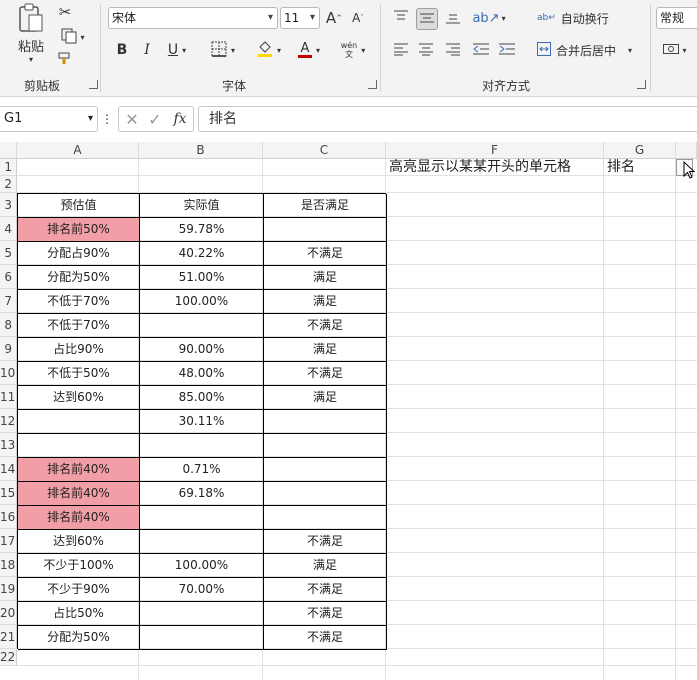 The width and height of the screenshot is (697, 680). I want to click on align-right-button, so click(453, 50).